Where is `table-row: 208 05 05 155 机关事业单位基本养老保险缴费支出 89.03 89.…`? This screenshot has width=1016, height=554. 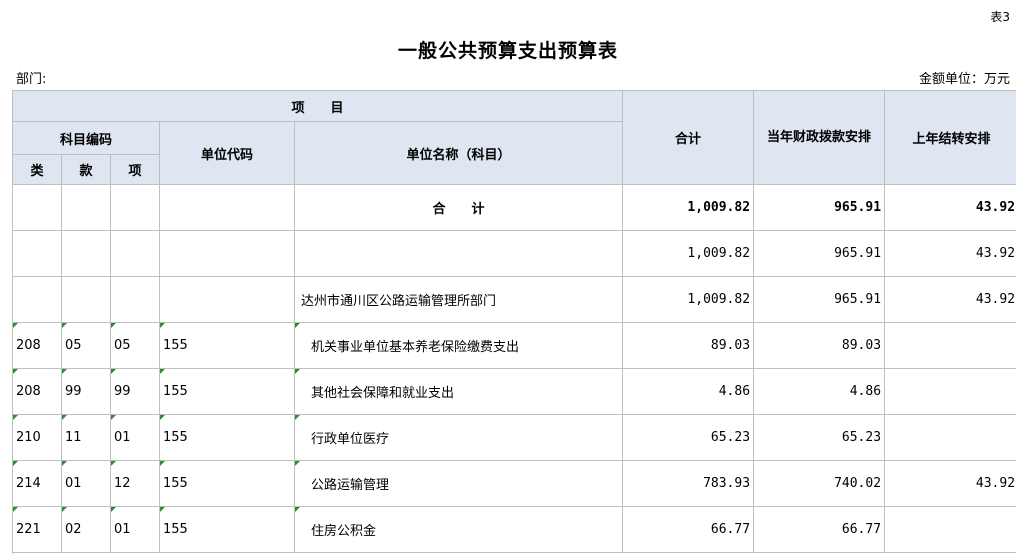 table-row: 208 05 05 155 机关事业单位基本养老保险缴费支出 89.03 89.… is located at coordinates (514, 345).